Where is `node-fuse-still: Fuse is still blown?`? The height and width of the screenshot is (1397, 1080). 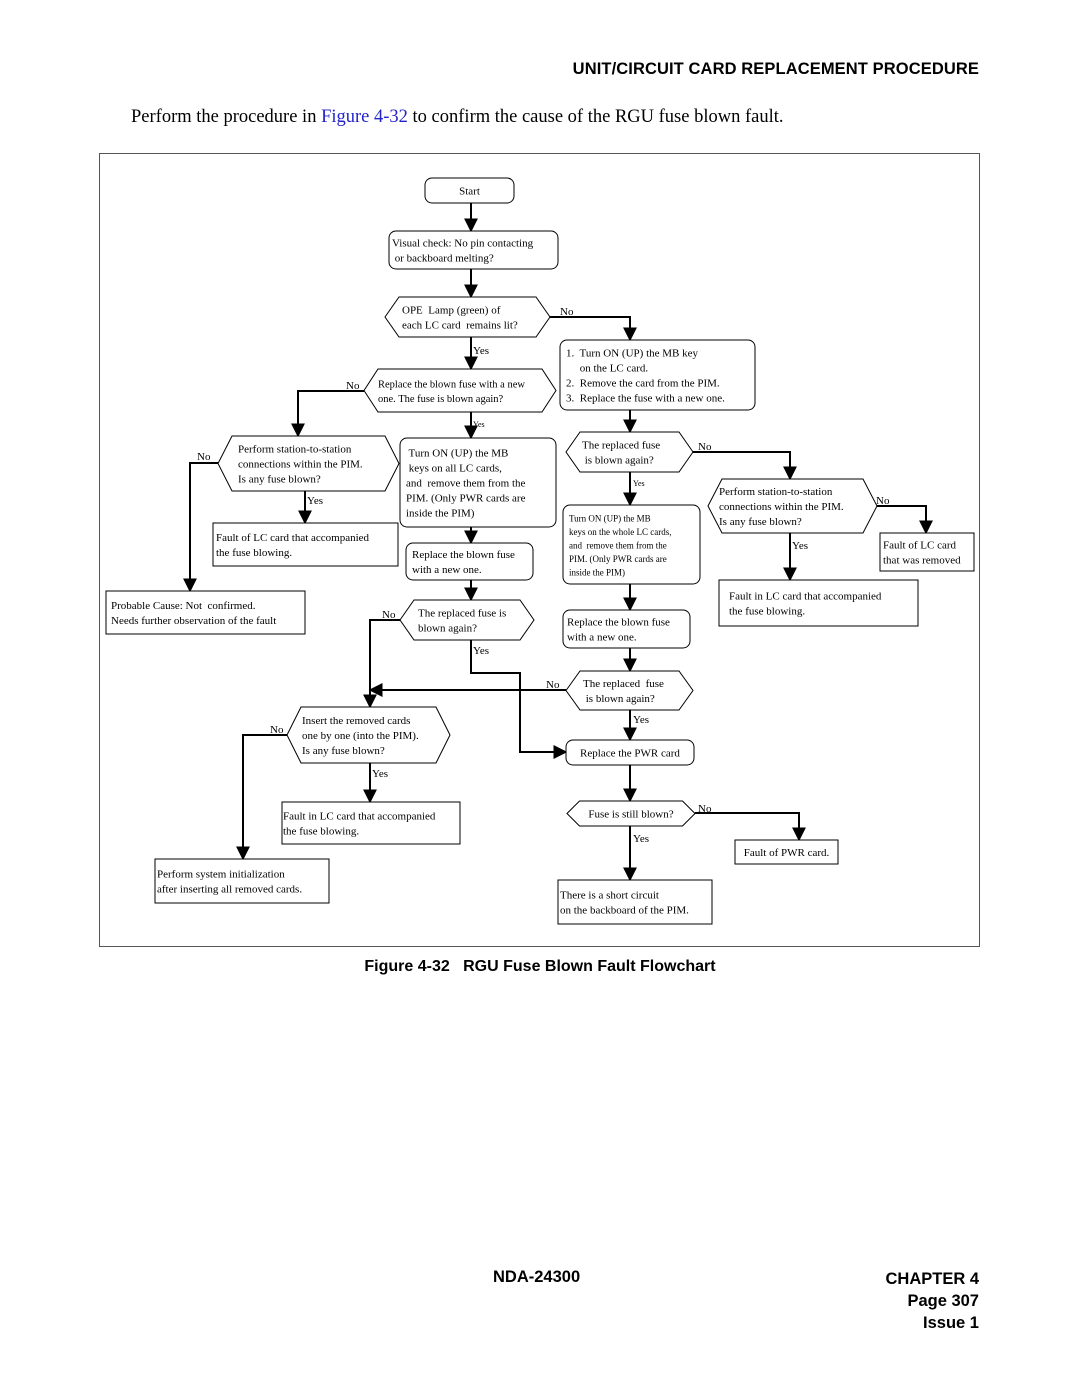
node-fuse-still: Fuse is still blown? is located at coordinates (631, 813).